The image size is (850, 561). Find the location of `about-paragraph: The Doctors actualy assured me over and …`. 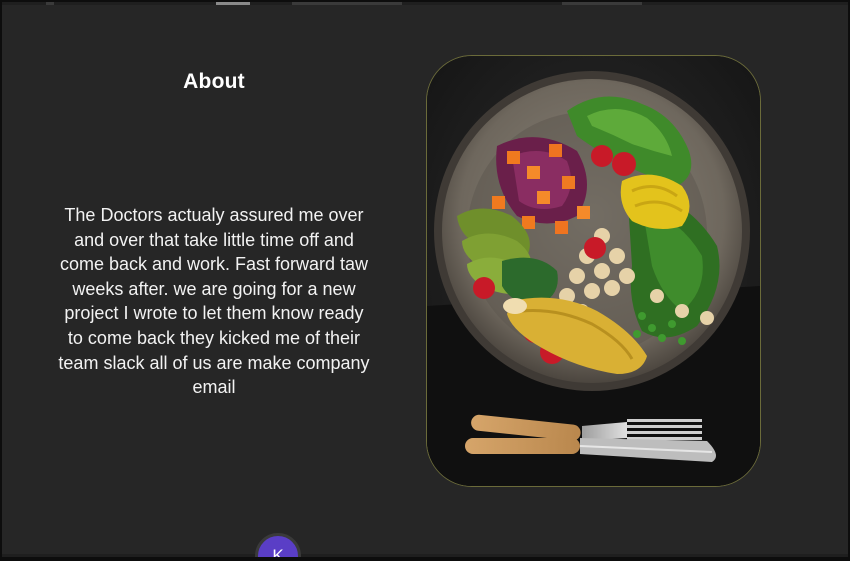

about-paragraph: The Doctors actualy assured me over and … is located at coordinates (214, 301).